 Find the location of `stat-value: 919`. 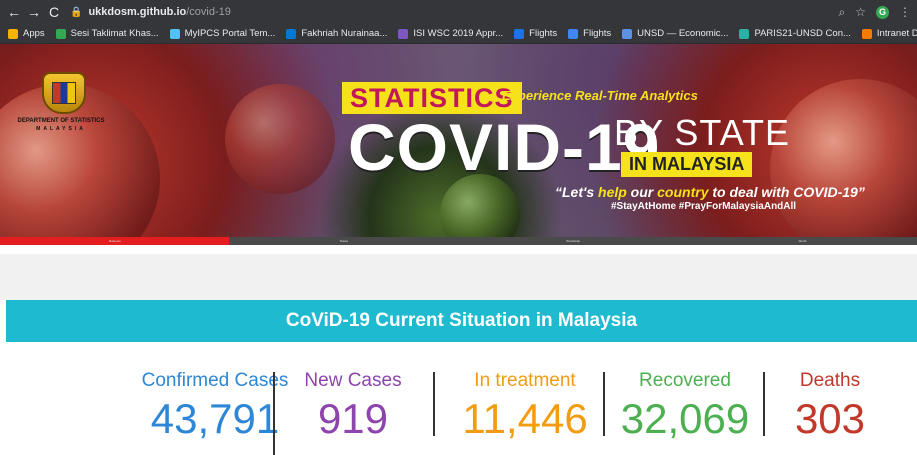

stat-value: 919 is located at coordinates (353, 418).